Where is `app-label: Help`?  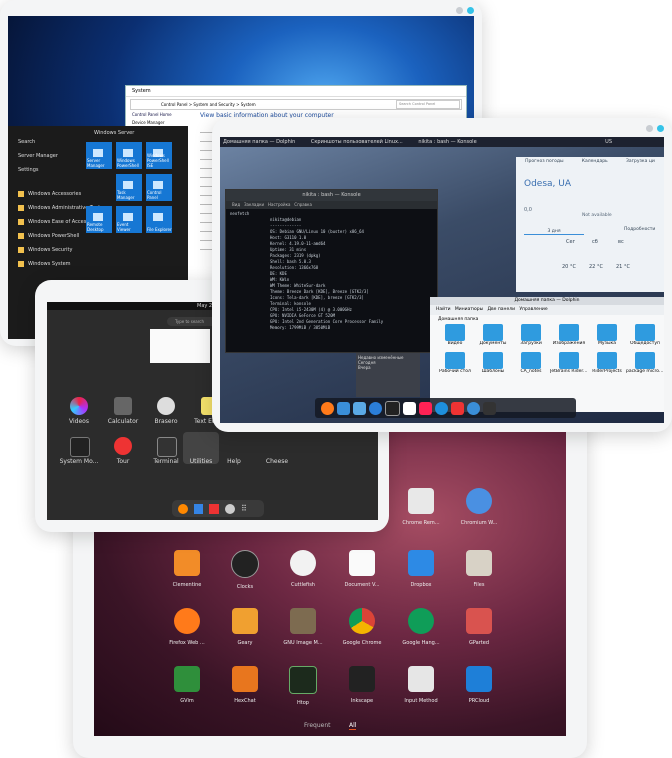
app-label: Help is located at coordinates (234, 461).